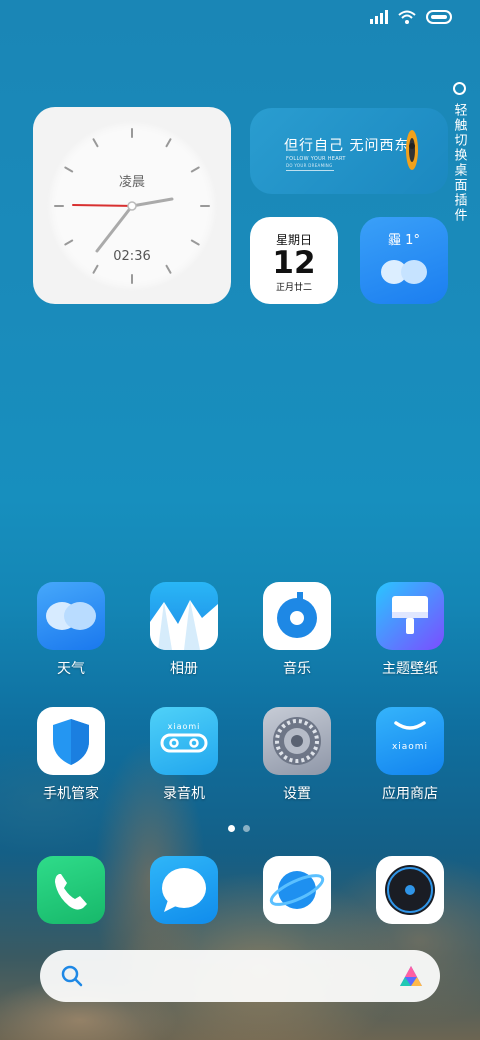  I want to click on app-security: 手机管家, so click(71, 755).